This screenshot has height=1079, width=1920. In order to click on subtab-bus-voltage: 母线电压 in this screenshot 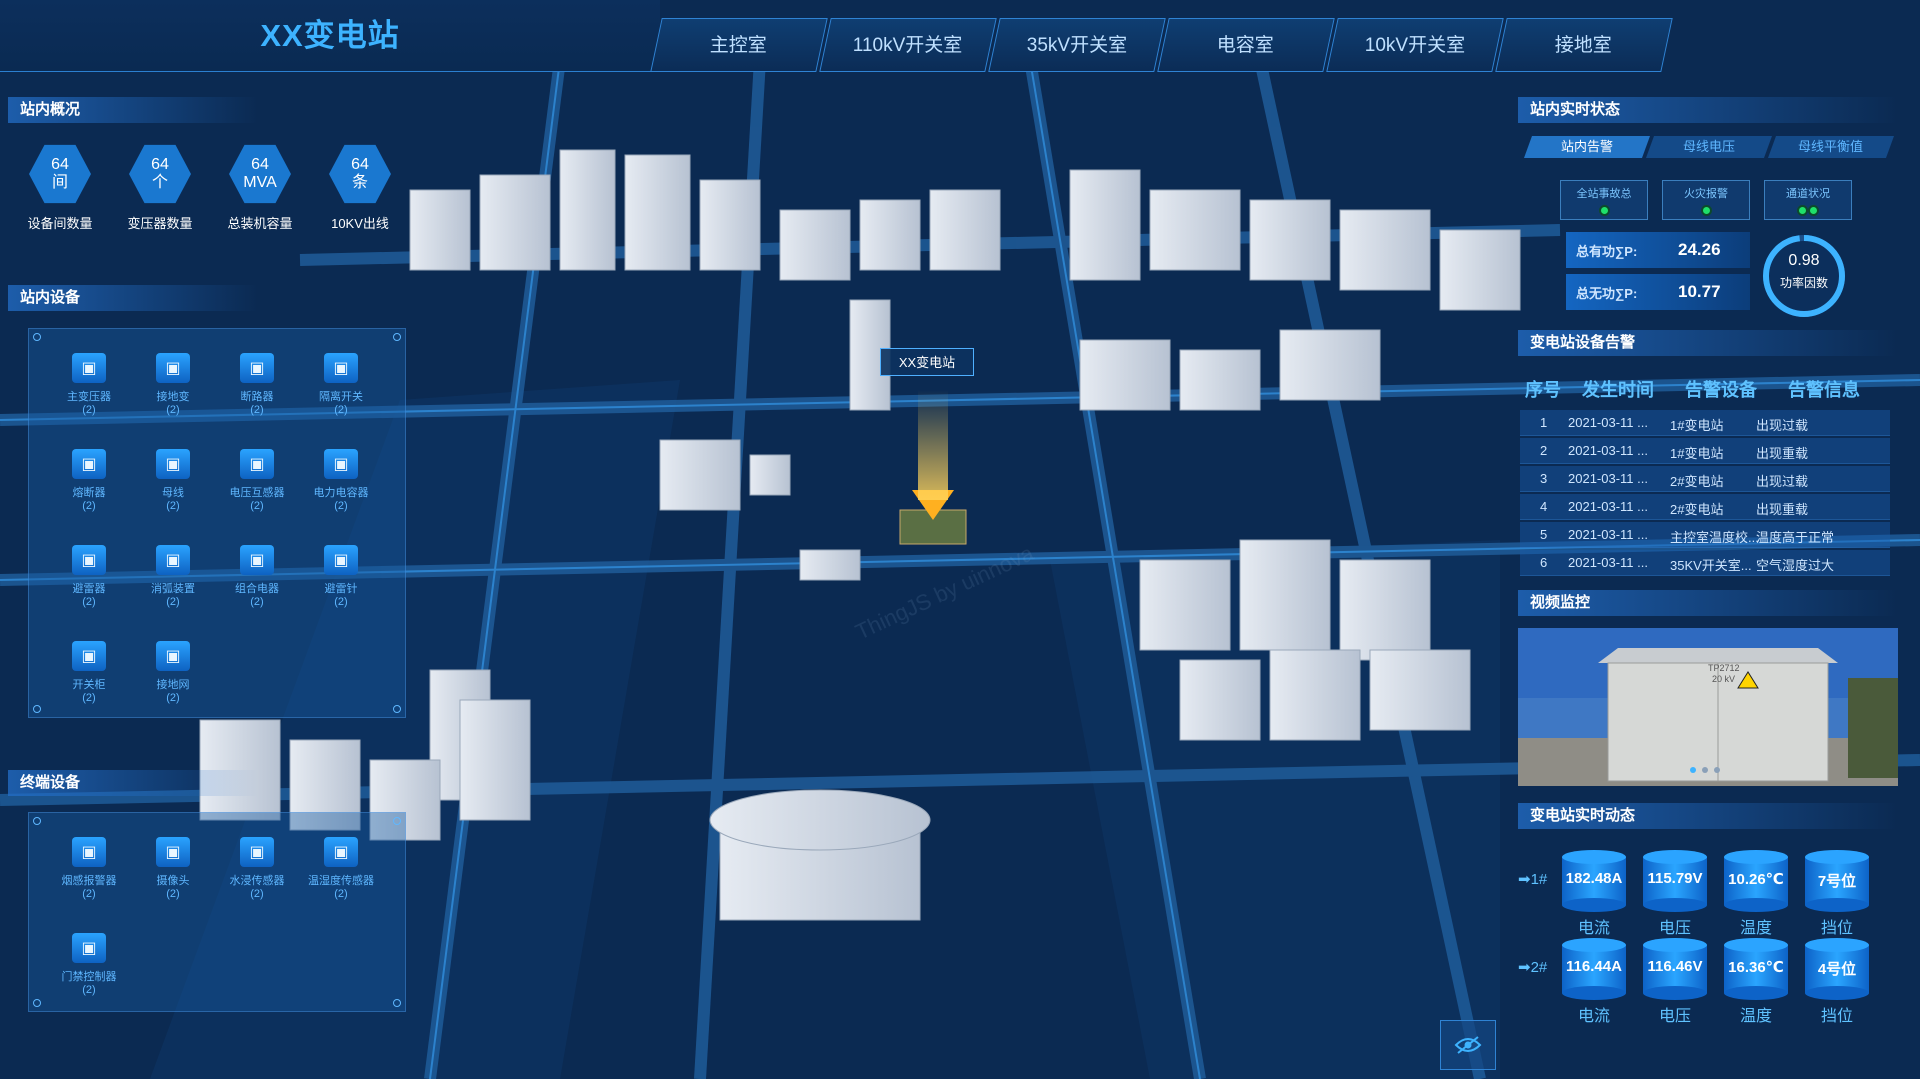, I will do `click(1709, 147)`.